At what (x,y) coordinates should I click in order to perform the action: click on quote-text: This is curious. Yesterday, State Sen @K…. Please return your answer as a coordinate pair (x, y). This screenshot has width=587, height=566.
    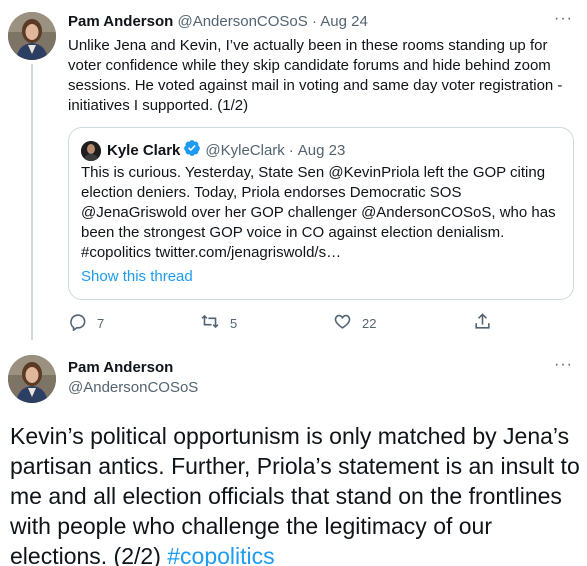
    Looking at the image, I should click on (318, 212).